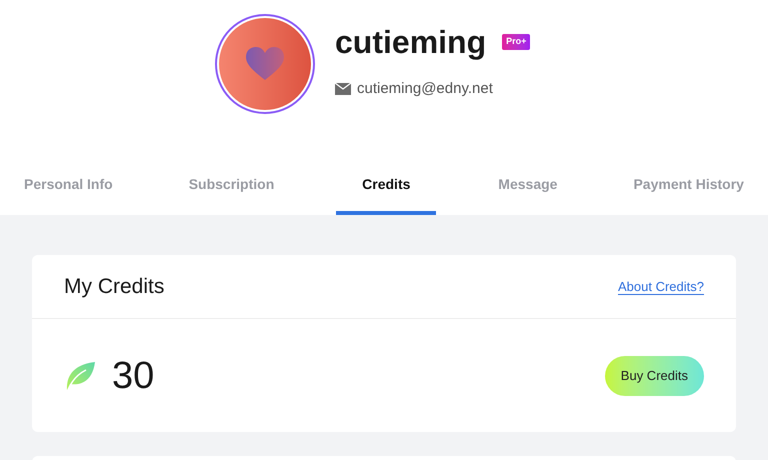 This screenshot has height=460, width=768. What do you see at coordinates (528, 190) in the screenshot?
I see `tab: Message` at bounding box center [528, 190].